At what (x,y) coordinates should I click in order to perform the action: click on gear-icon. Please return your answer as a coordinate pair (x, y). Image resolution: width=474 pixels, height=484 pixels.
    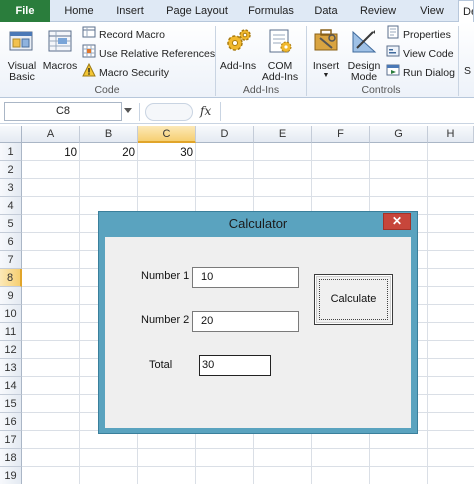
    Looking at the image, I should click on (238, 42).